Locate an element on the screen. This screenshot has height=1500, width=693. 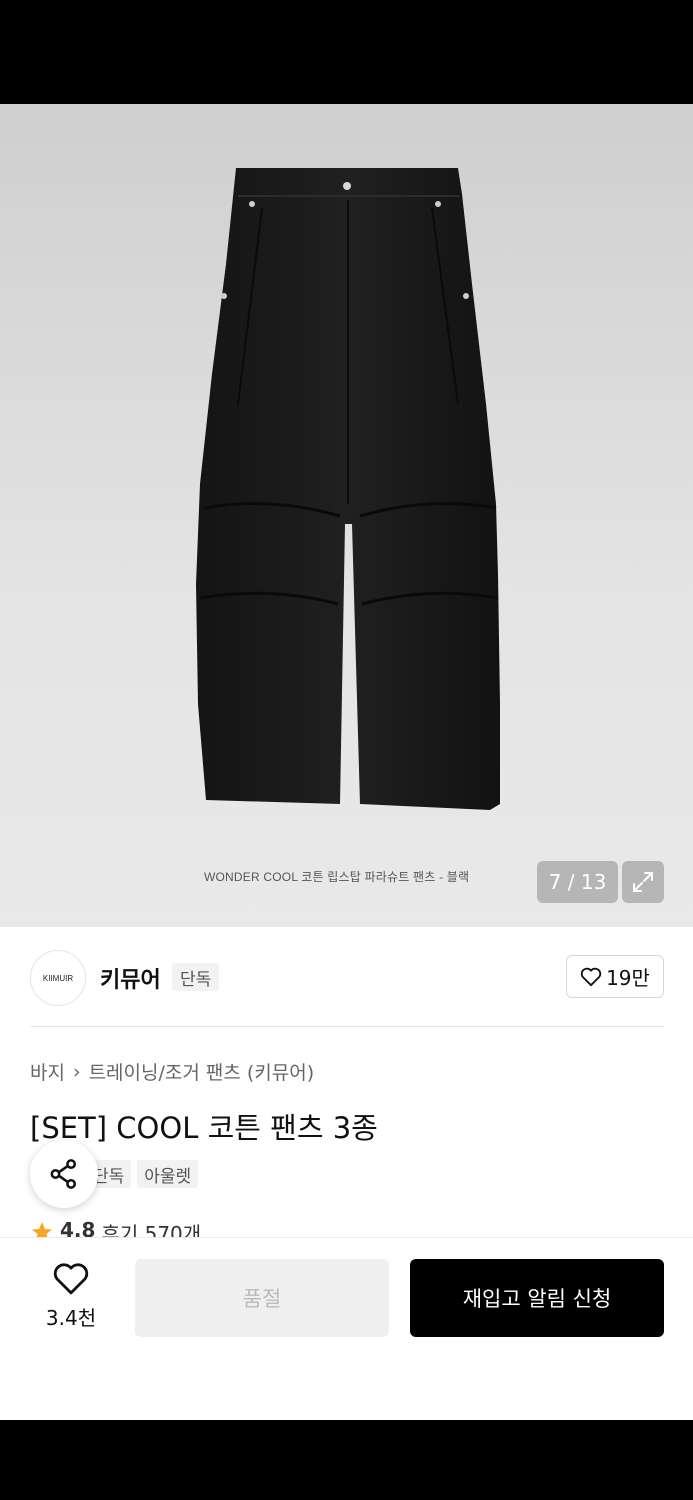
navigation-bar is located at coordinates (346, 1460).